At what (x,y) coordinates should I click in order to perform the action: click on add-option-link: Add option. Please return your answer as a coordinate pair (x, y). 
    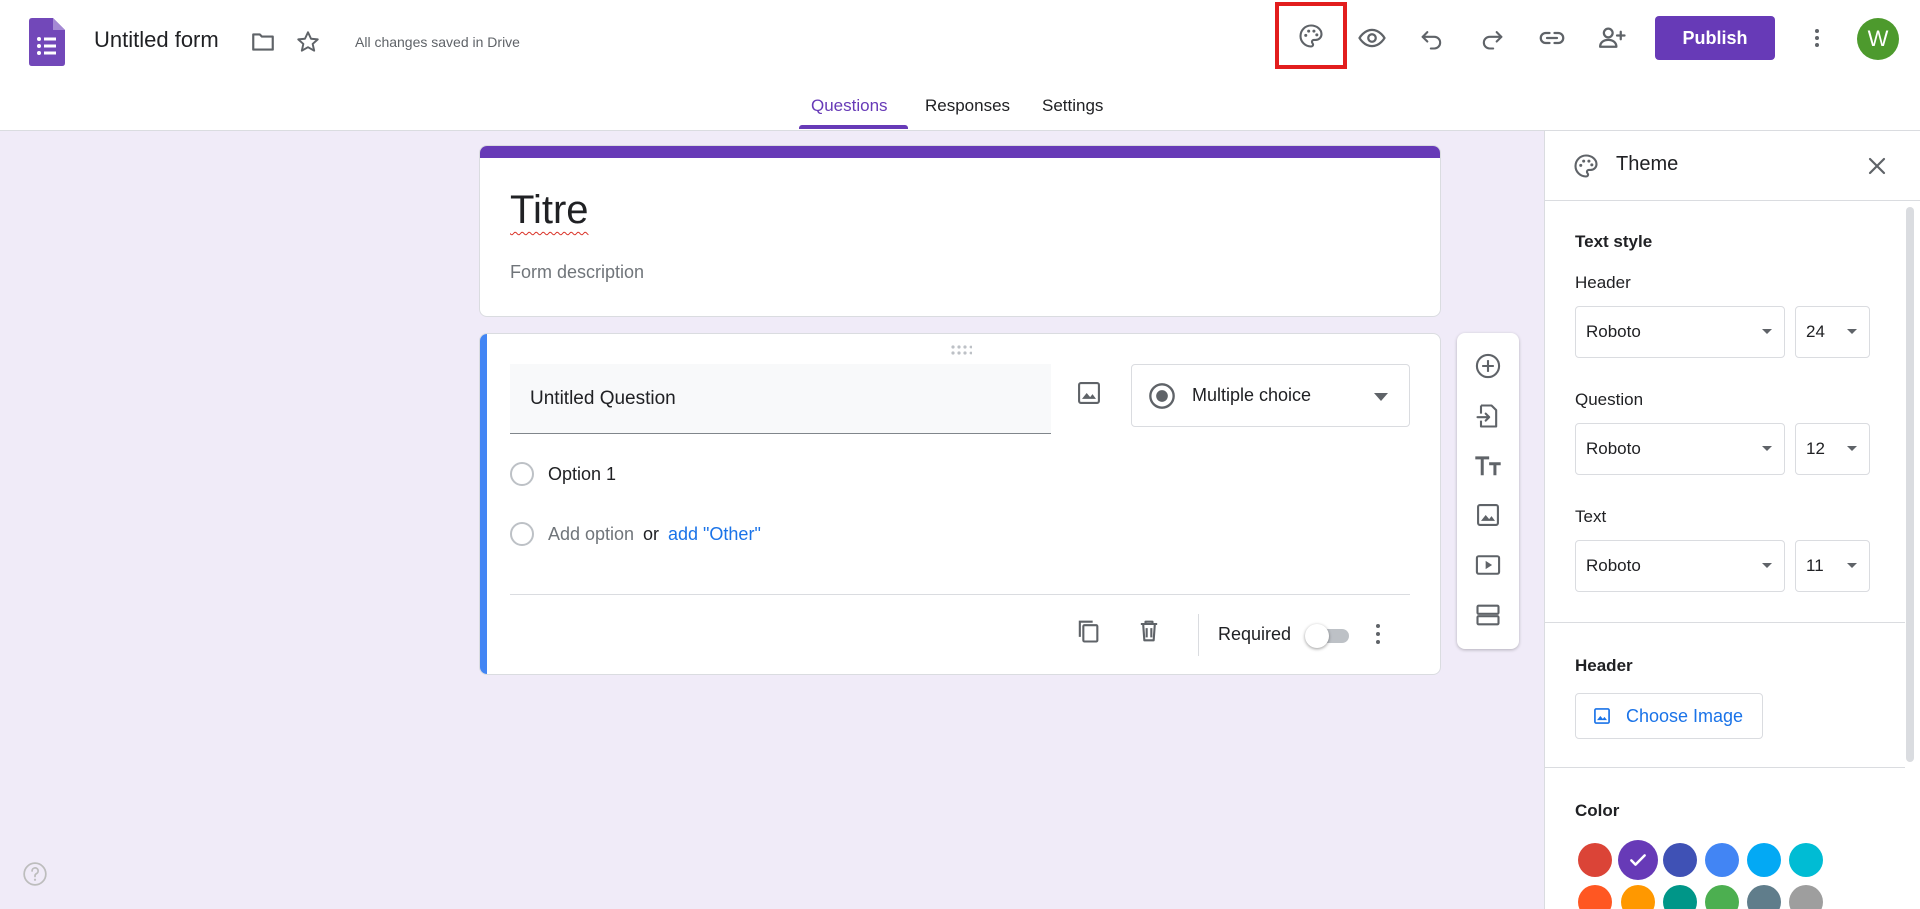
    Looking at the image, I should click on (591, 534).